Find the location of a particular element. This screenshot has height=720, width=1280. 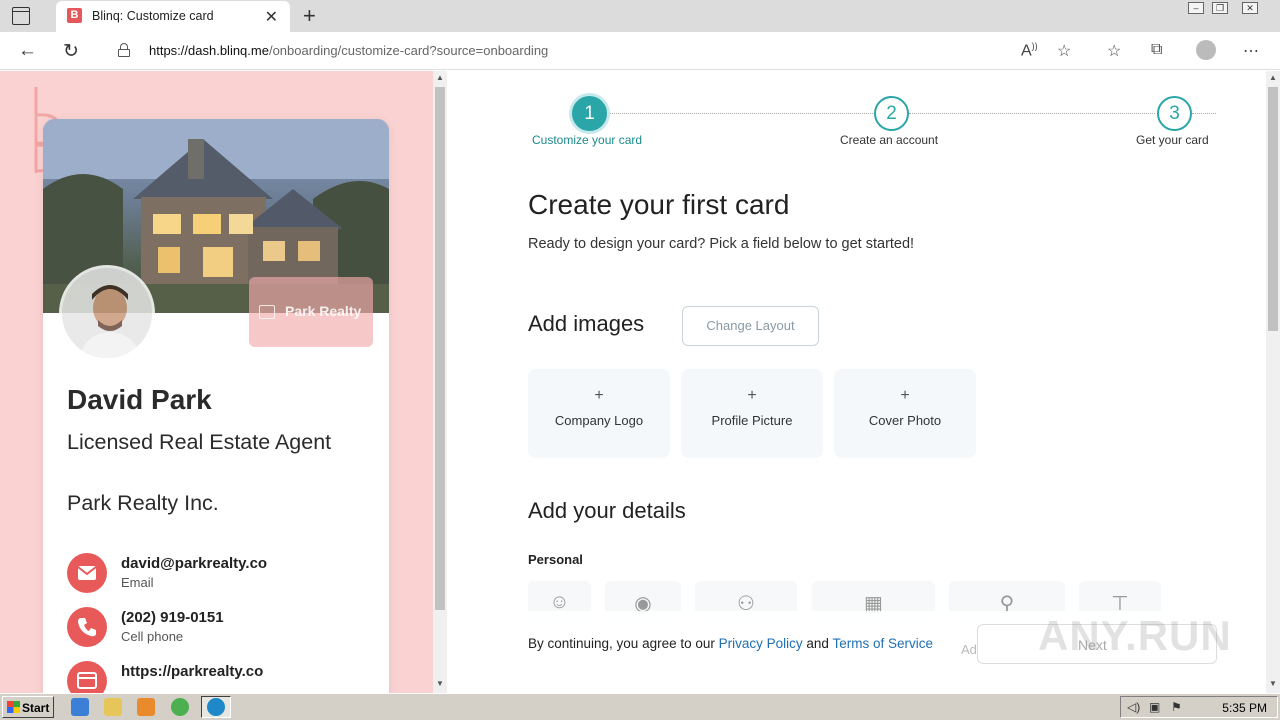

more-menu-icon: ⋯ is located at coordinates (1251, 51).